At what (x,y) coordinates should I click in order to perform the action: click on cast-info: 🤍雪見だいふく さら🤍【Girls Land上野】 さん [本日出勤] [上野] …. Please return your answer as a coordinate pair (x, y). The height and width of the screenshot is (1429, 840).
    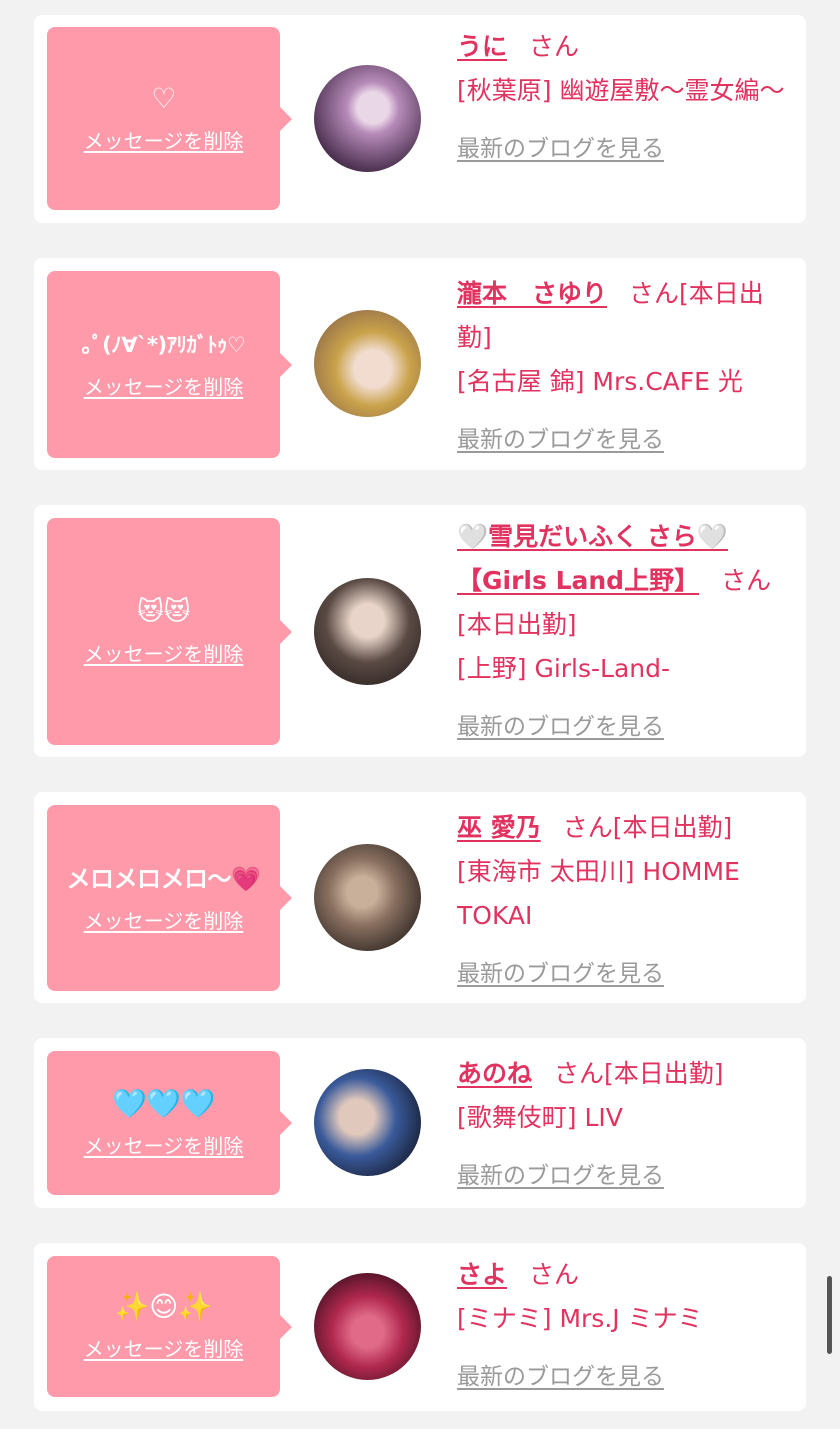
    Looking at the image, I should click on (624, 632).